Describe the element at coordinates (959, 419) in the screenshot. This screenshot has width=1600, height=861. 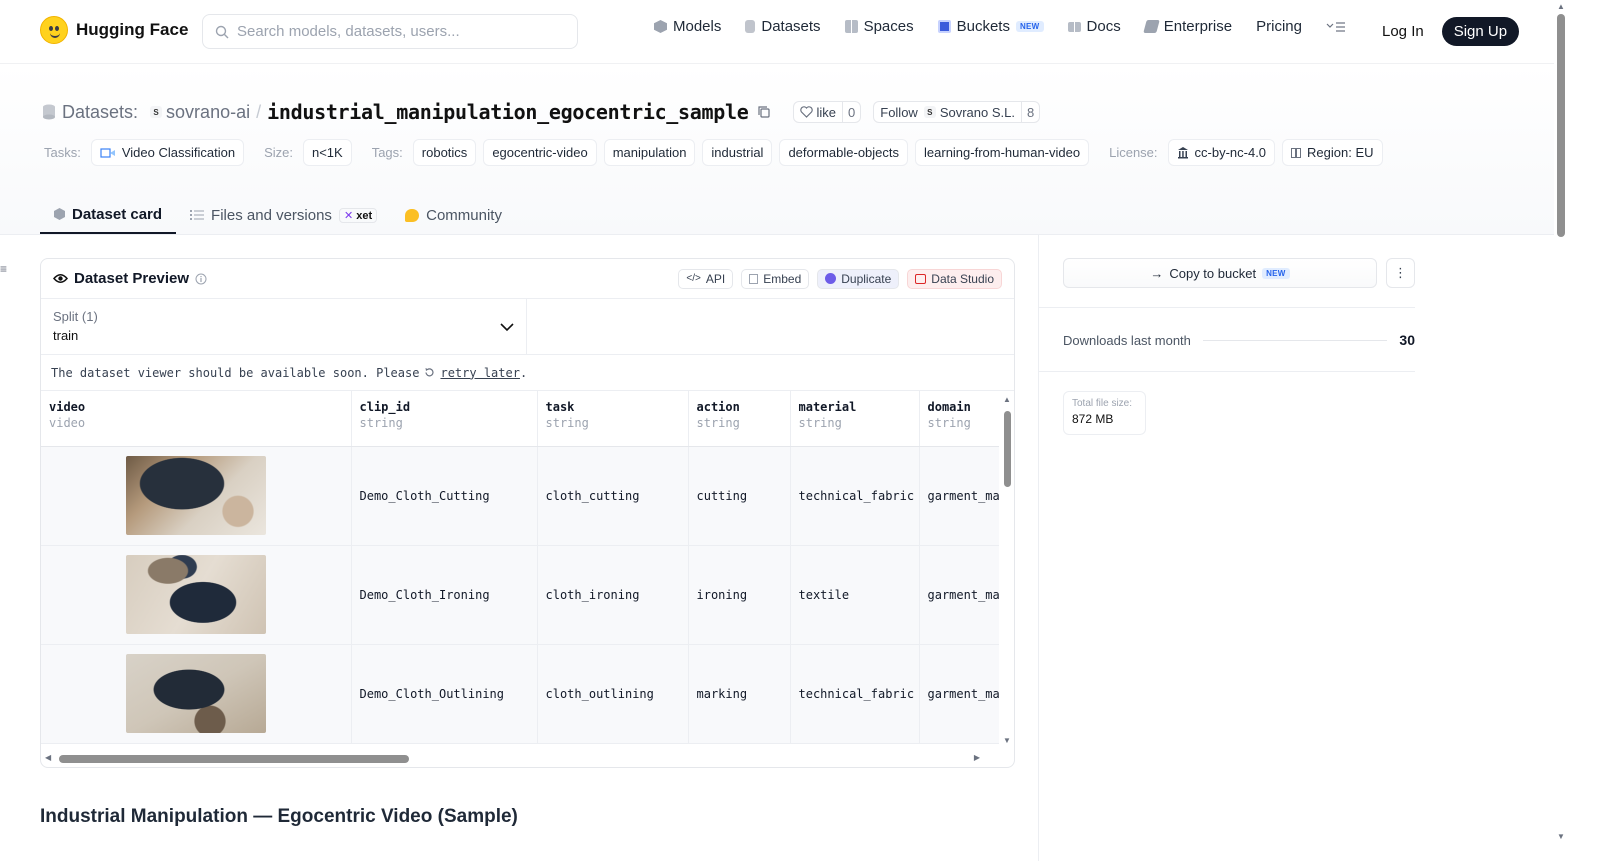
I see `column-header-domain: domain string` at that location.